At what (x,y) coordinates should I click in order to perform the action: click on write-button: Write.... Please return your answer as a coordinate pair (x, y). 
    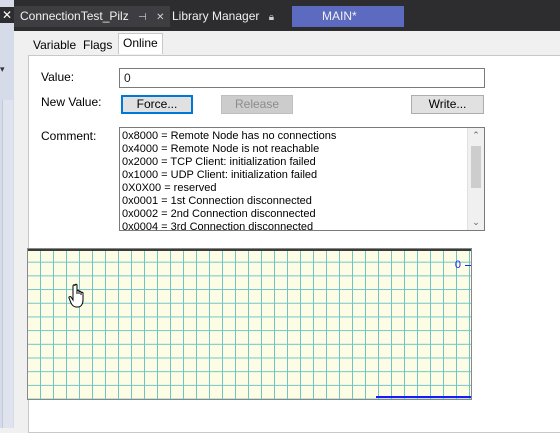
    Looking at the image, I should click on (447, 104).